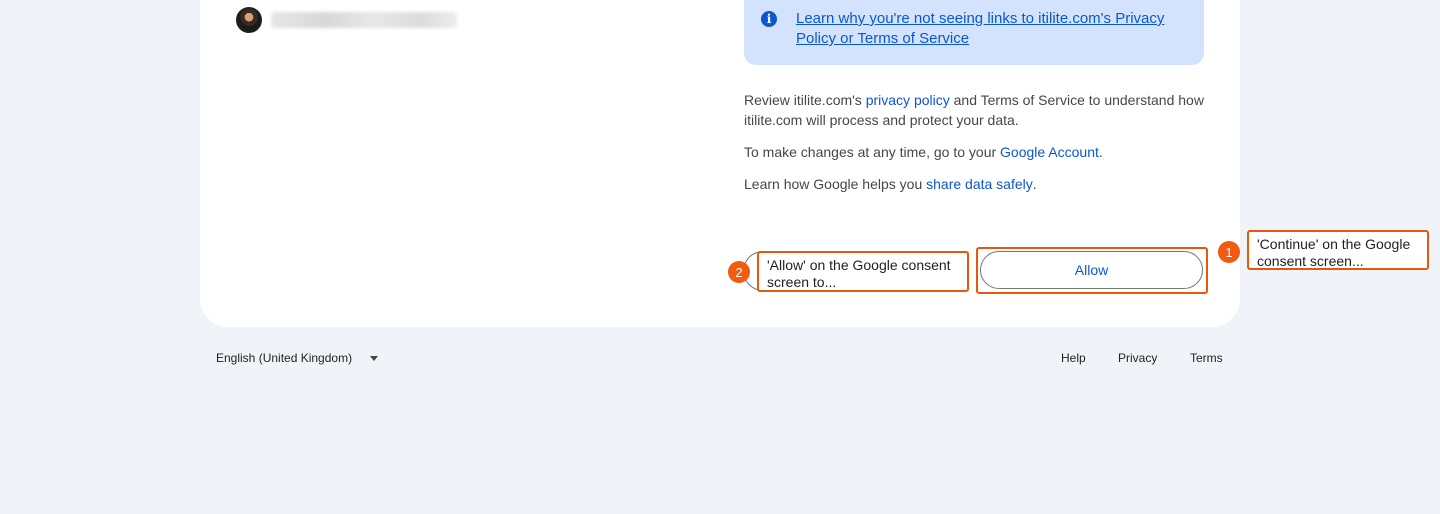 The image size is (1440, 514). Describe the element at coordinates (805, 100) in the screenshot. I see `review-prefix: Review itilite.com's` at that location.